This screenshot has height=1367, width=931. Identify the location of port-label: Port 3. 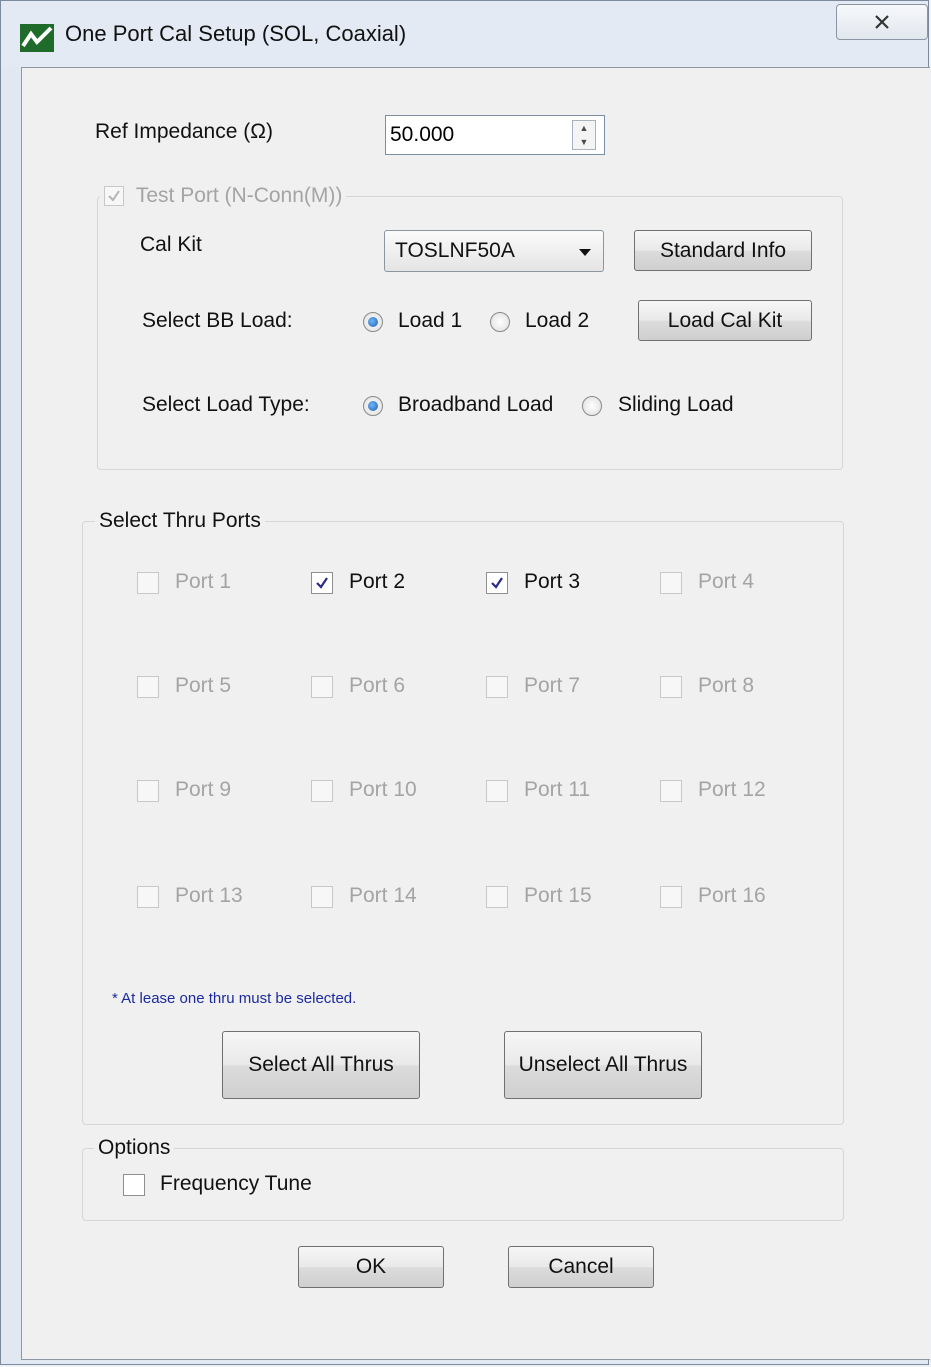
(552, 581).